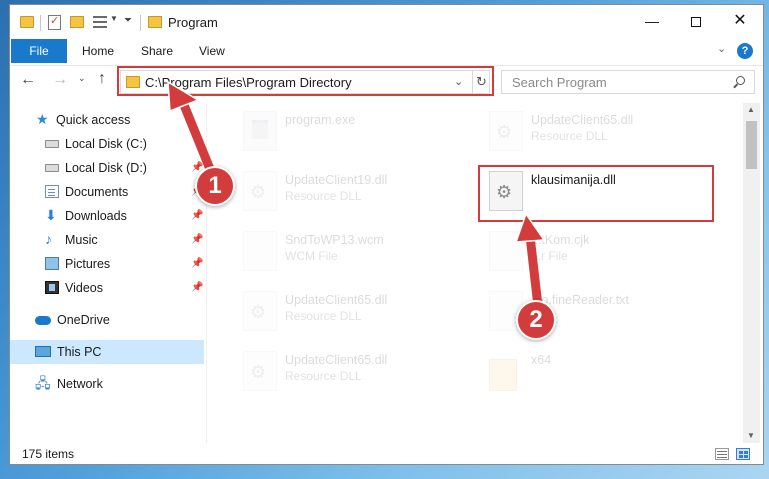 The height and width of the screenshot is (479, 769). Describe the element at coordinates (536, 320) in the screenshot. I see `step-2-badge: 2` at that location.